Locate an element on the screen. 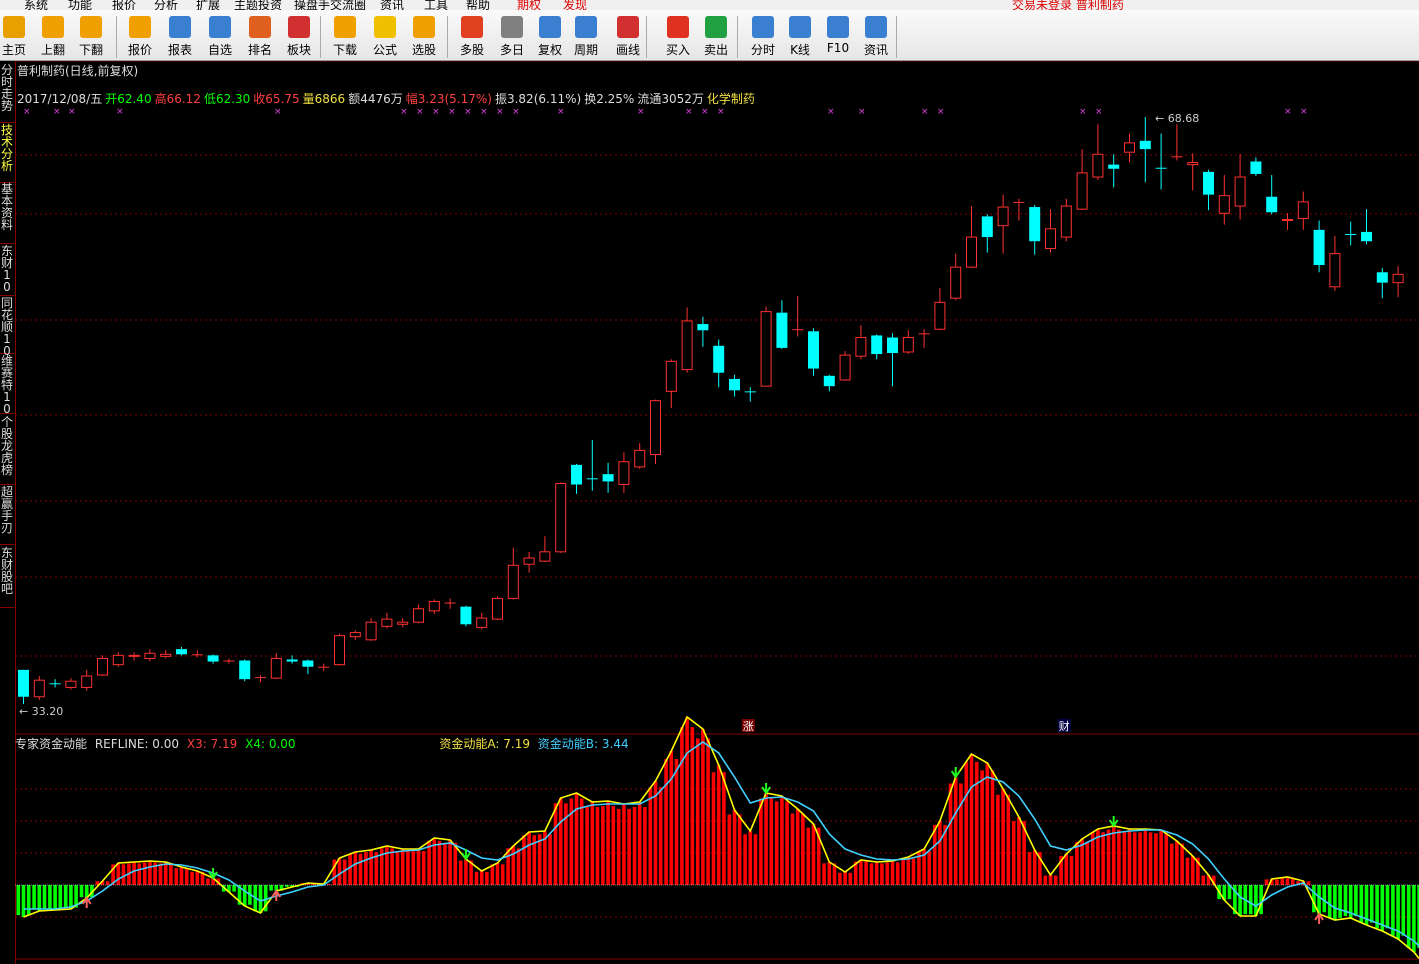 Image resolution: width=1419 pixels, height=964 pixels. side-tab-8: 东财股吧 is located at coordinates (7, 577).